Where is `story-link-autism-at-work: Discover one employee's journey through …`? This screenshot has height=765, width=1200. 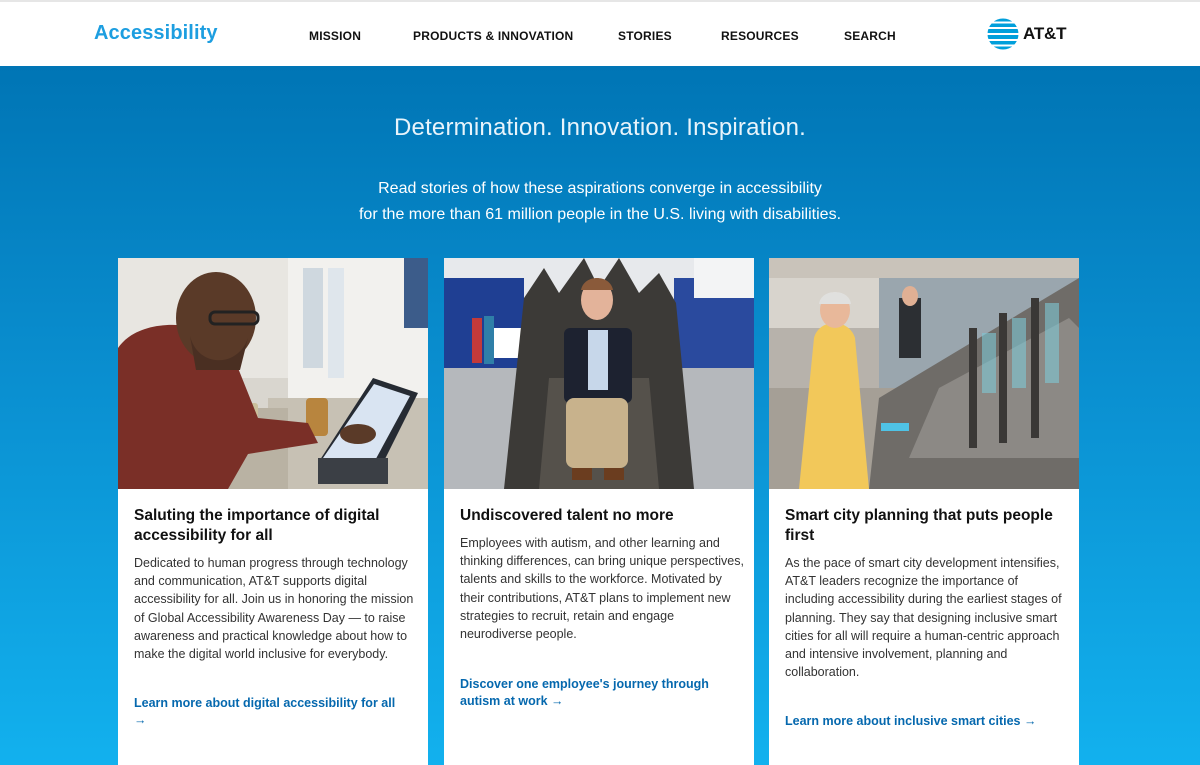
story-link-autism-at-work: Discover one employee's journey through … is located at coordinates (595, 693).